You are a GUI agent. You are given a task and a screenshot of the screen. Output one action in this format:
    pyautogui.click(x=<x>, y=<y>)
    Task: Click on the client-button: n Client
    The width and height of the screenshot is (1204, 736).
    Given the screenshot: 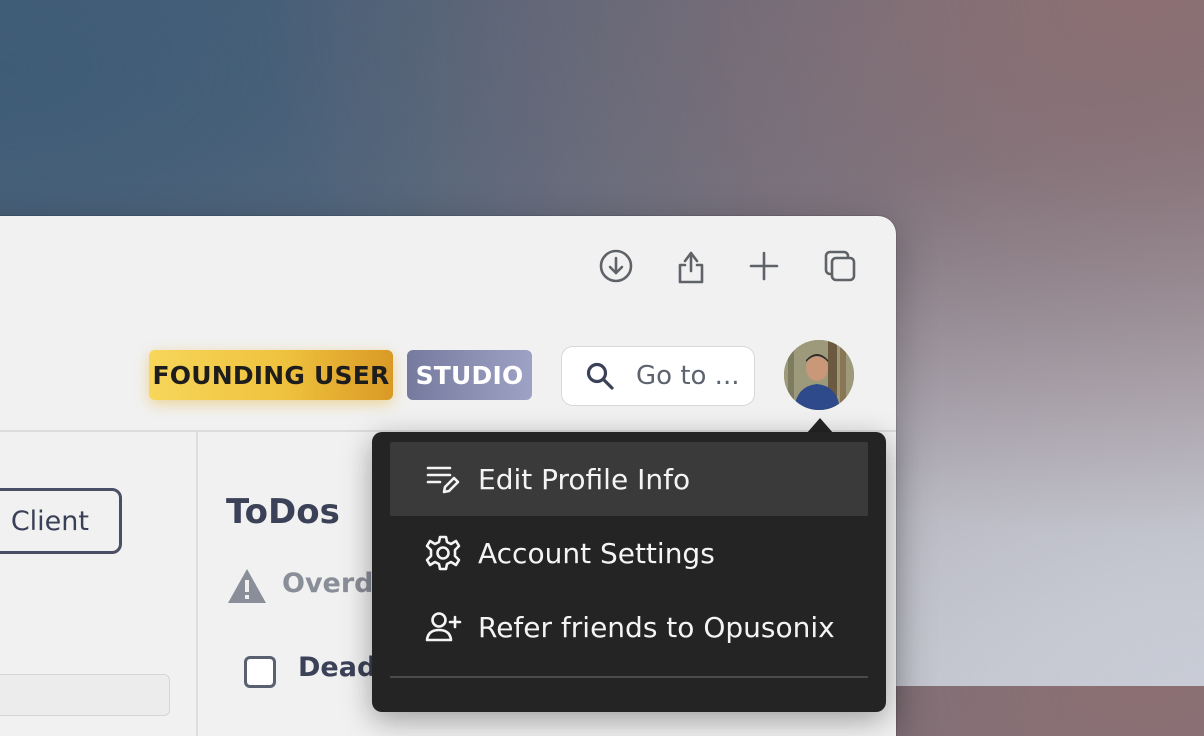 What is the action you would take?
    pyautogui.click(x=61, y=521)
    